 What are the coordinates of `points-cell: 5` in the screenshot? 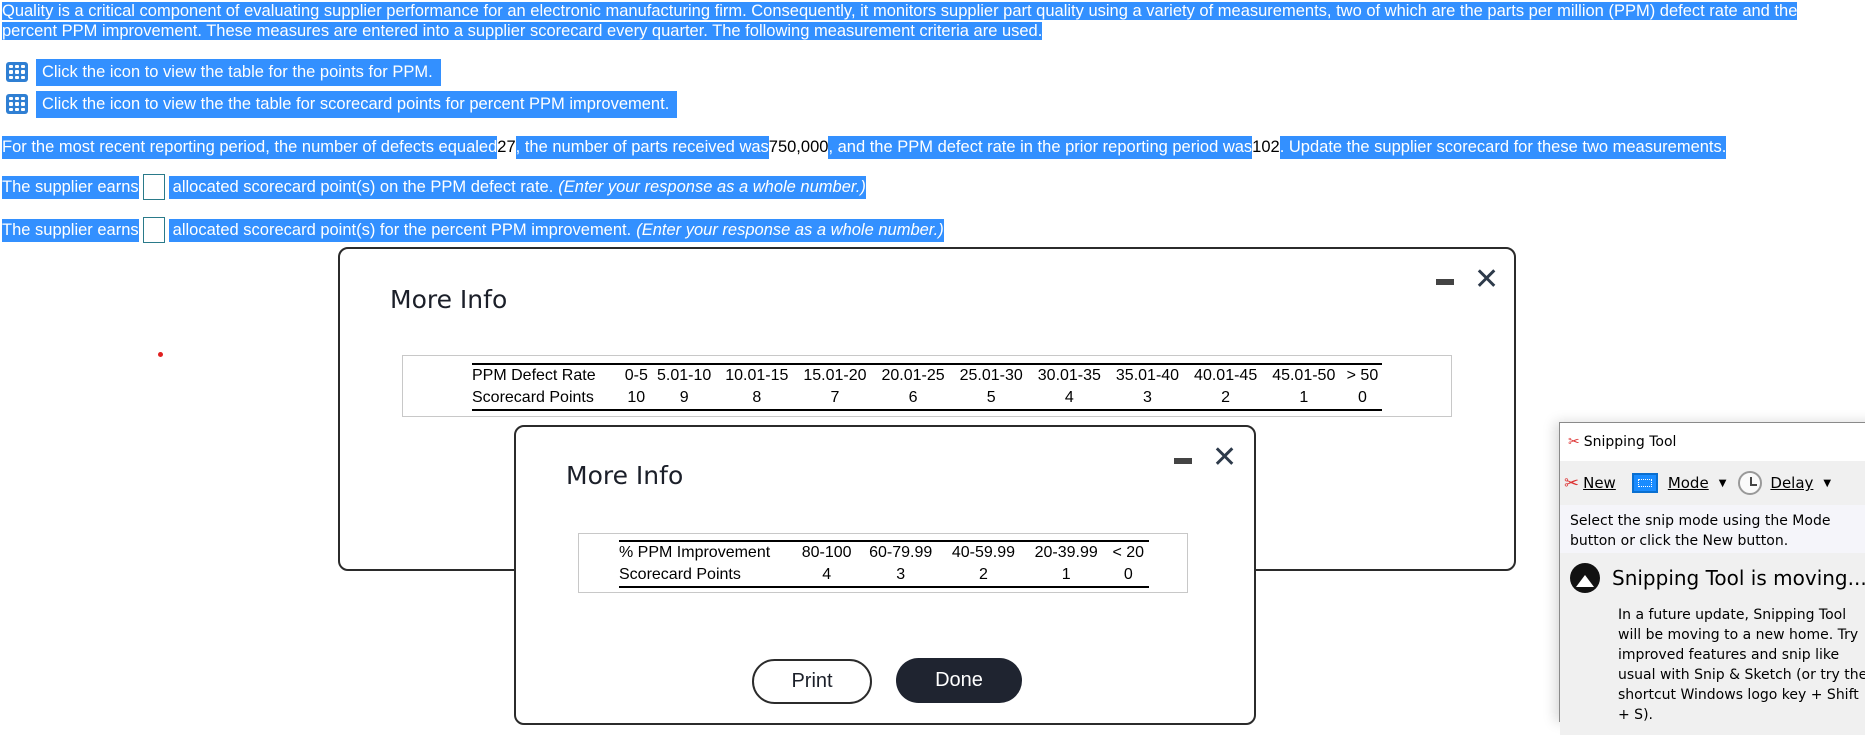 It's located at (991, 399).